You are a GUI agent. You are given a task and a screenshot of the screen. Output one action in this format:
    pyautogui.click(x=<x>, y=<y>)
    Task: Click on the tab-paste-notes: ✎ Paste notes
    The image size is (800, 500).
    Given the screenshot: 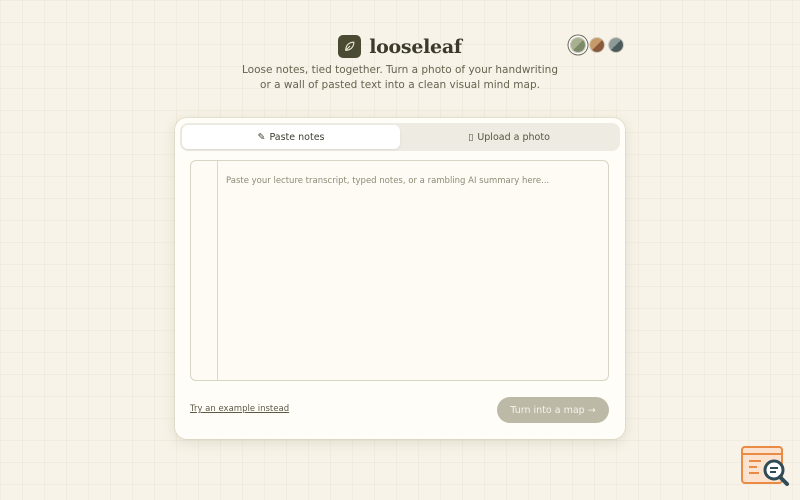 What is the action you would take?
    pyautogui.click(x=291, y=137)
    